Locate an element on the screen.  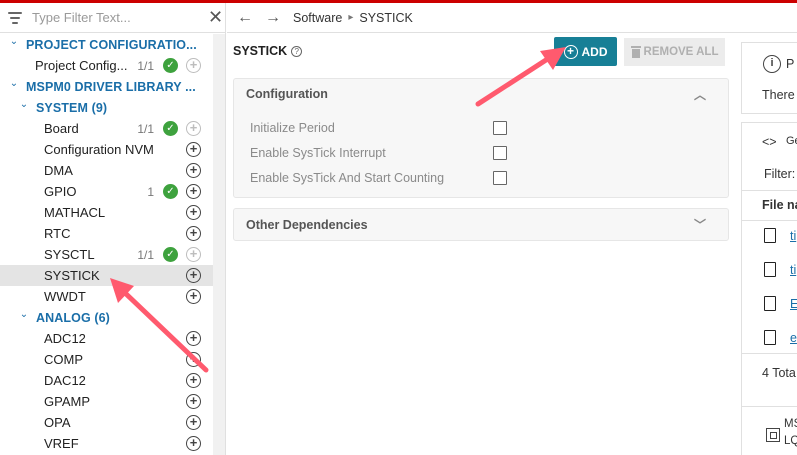
tree-item-label: COMP is located at coordinates (63, 359).